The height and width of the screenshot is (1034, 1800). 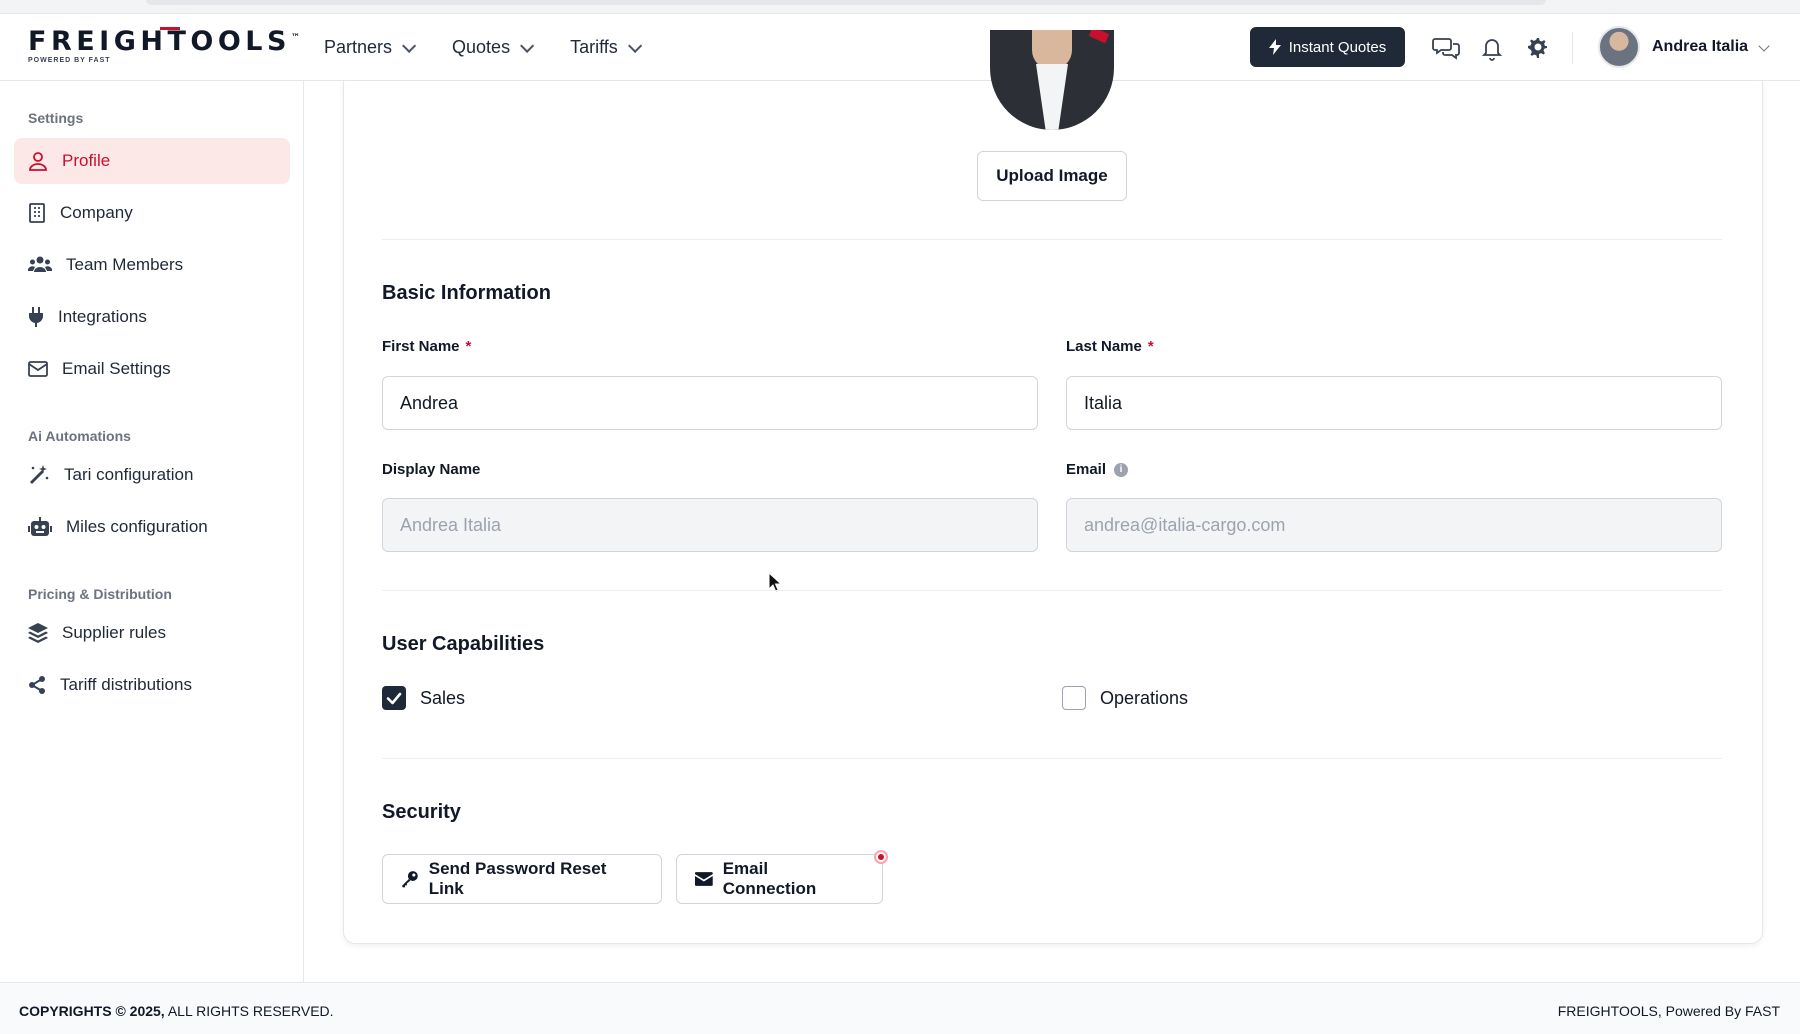 I want to click on chat-icon, so click(x=1446, y=48).